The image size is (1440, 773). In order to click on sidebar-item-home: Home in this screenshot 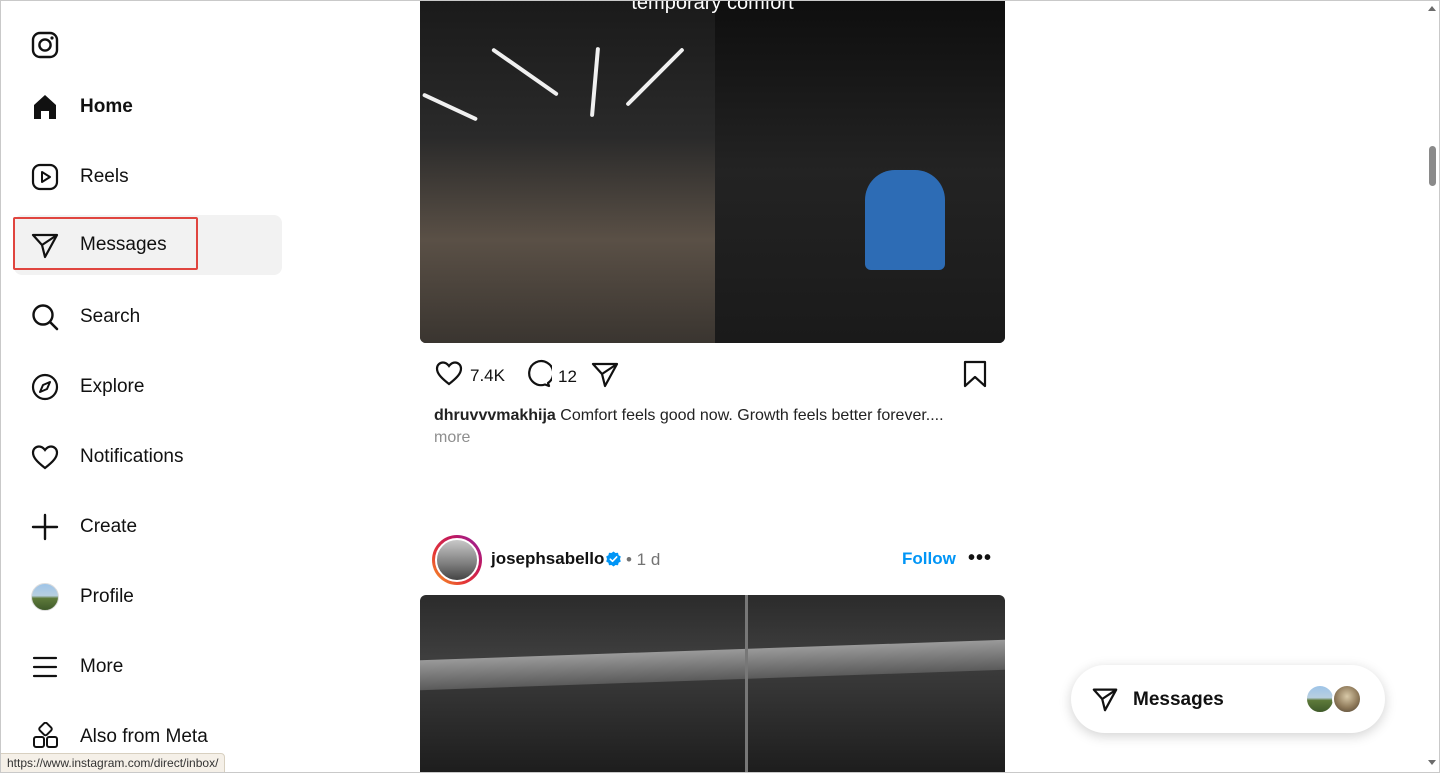, I will do `click(148, 107)`.